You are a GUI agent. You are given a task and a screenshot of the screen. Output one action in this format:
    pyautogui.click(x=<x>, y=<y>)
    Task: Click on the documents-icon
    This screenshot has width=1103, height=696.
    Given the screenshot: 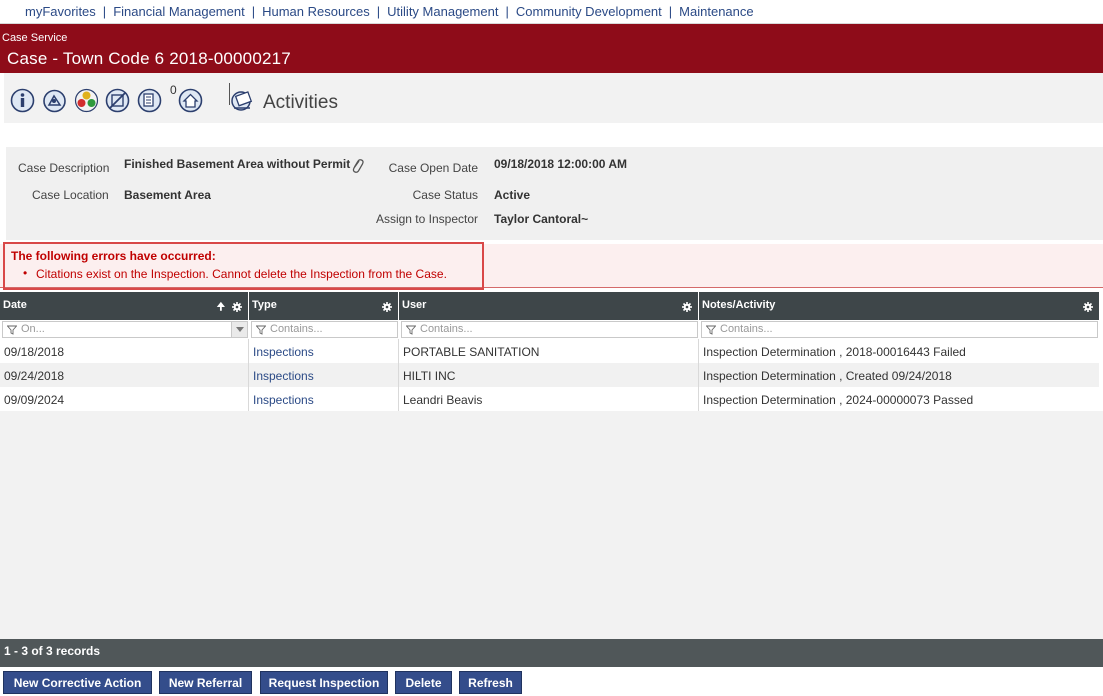 What is the action you would take?
    pyautogui.click(x=149, y=100)
    